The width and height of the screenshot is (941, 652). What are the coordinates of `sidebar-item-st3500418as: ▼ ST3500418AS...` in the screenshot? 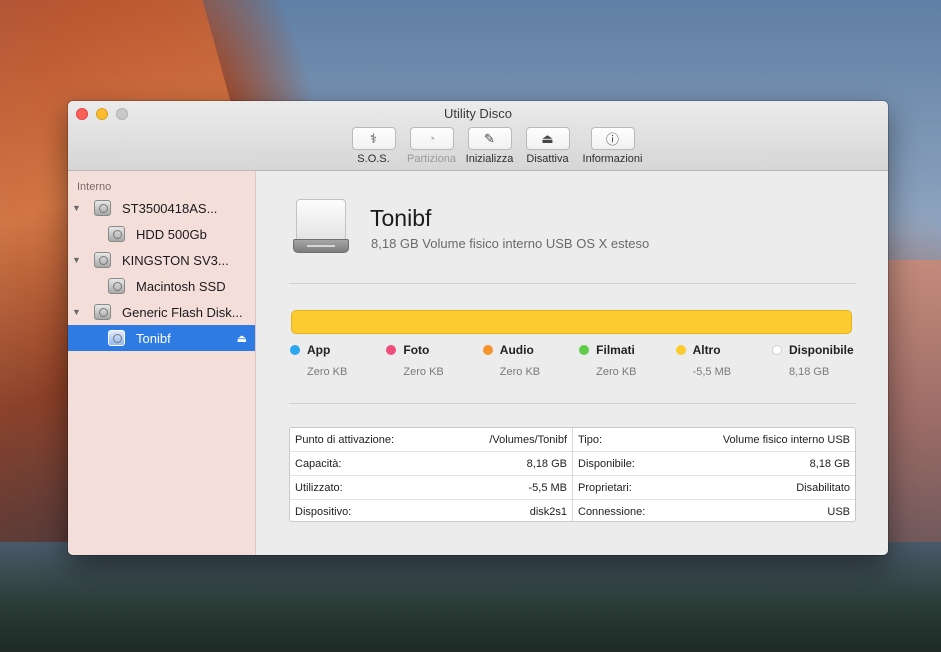 It's located at (161, 208).